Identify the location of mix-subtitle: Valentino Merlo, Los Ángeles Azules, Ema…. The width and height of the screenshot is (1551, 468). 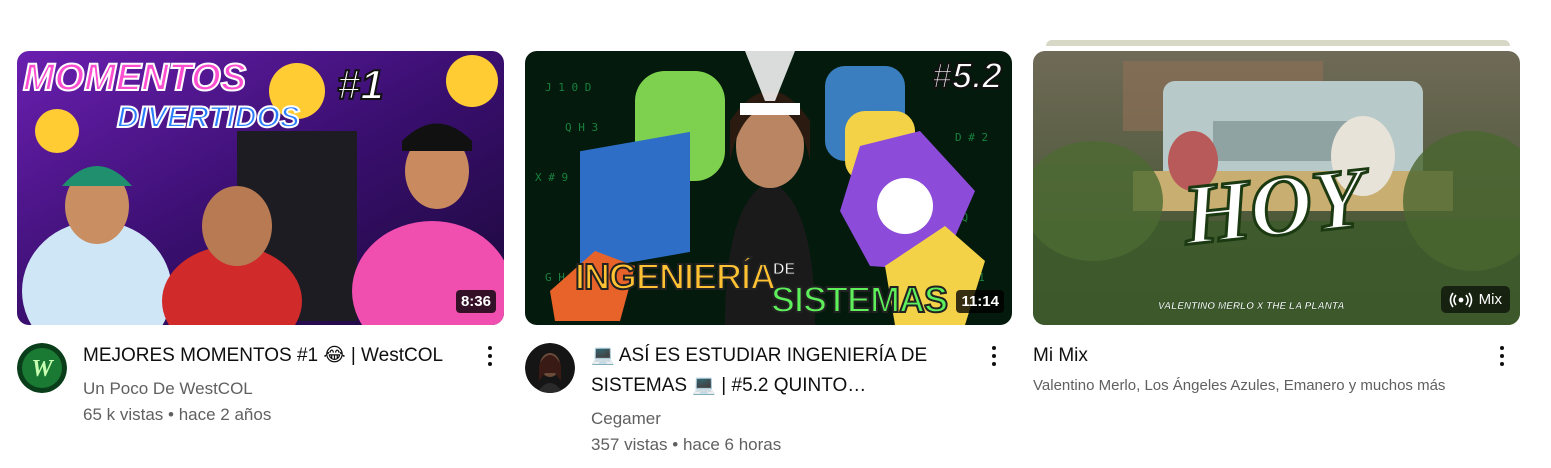
(1239, 385).